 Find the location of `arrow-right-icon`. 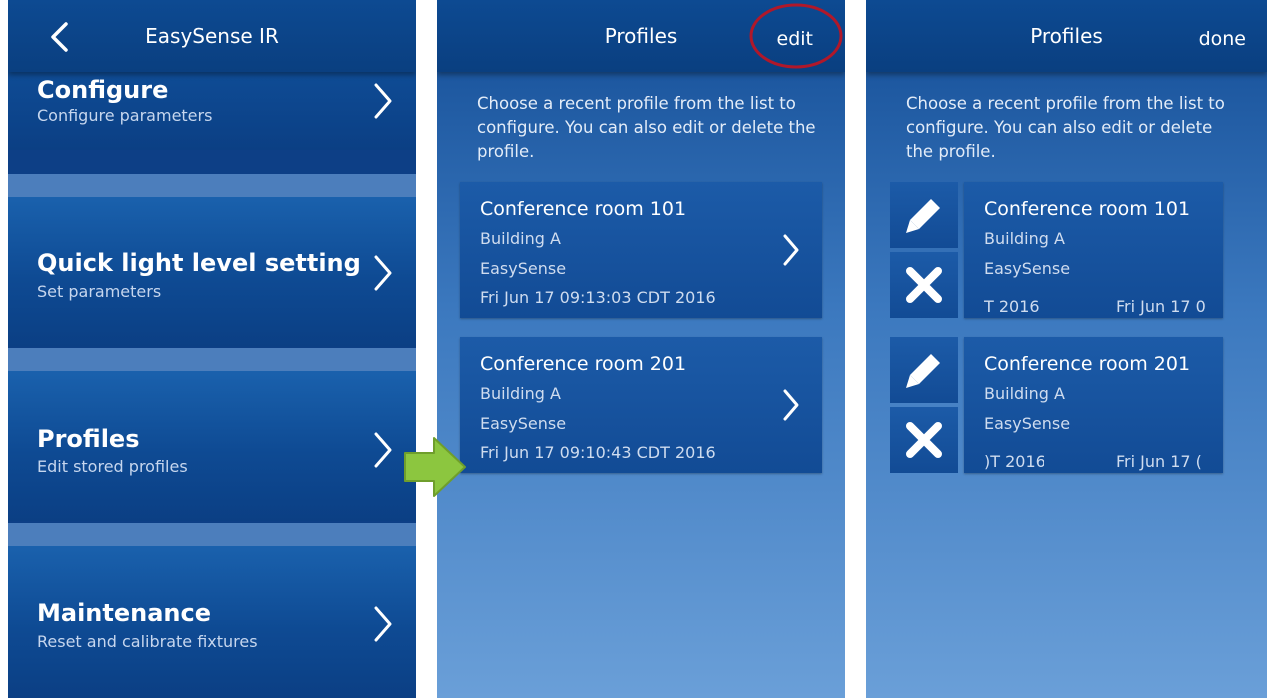

arrow-right-icon is located at coordinates (435, 467).